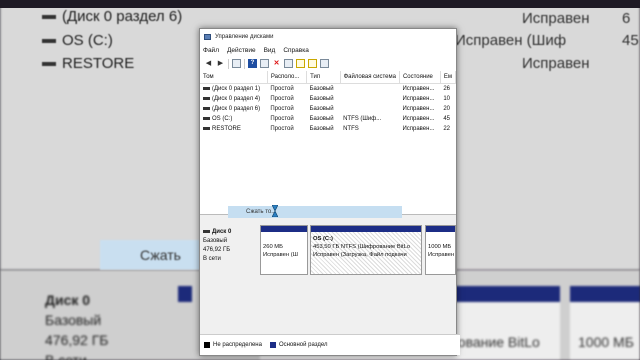 Image resolution: width=640 pixels, height=360 pixels. Describe the element at coordinates (330, 344) in the screenshot. I see `legend-bar: Не распределена Основной раздел` at that location.